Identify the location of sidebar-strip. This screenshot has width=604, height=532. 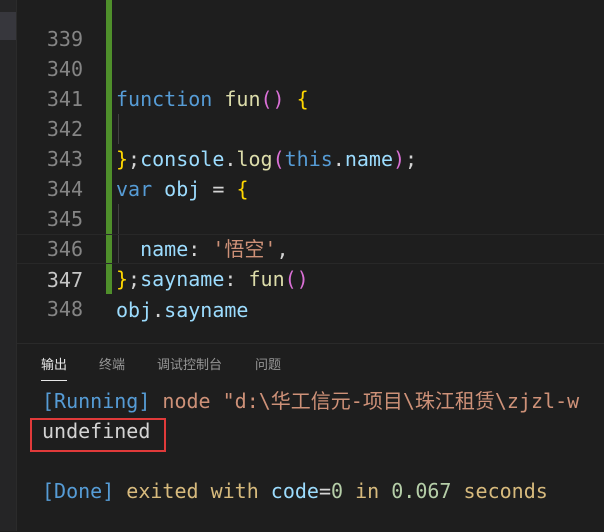
(8, 265).